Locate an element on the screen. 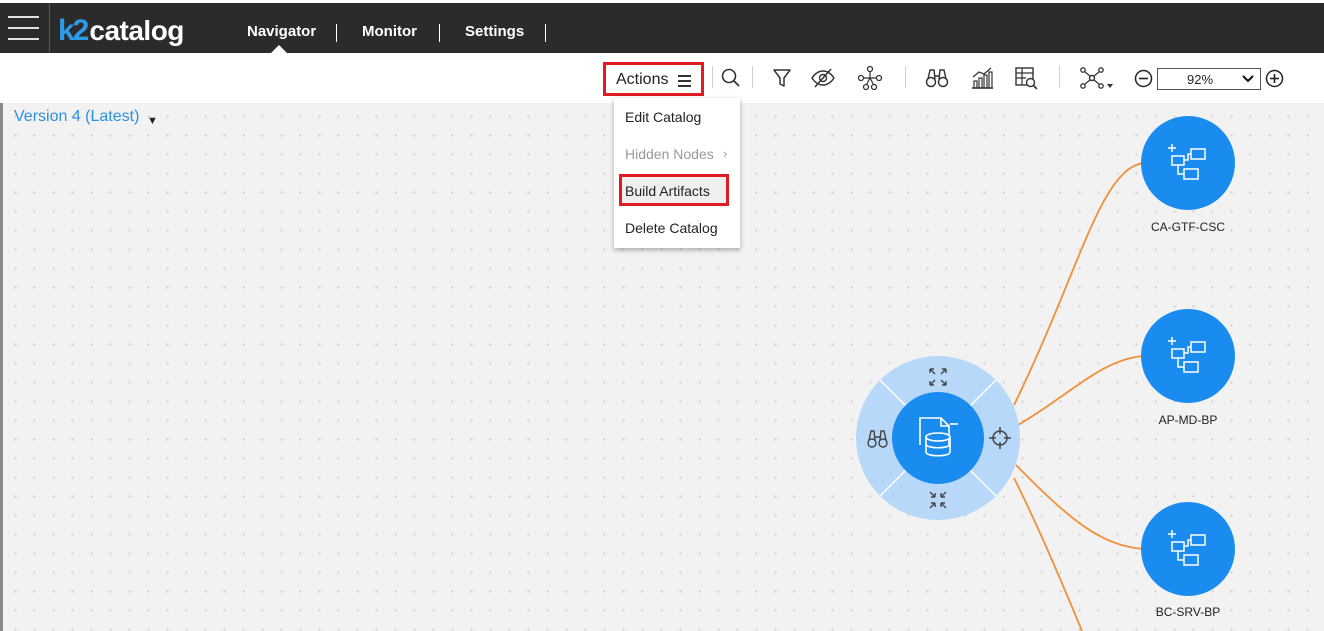 This screenshot has width=1324, height=631. menu-item-delete-catalog: Delete Catalog is located at coordinates (677, 227).